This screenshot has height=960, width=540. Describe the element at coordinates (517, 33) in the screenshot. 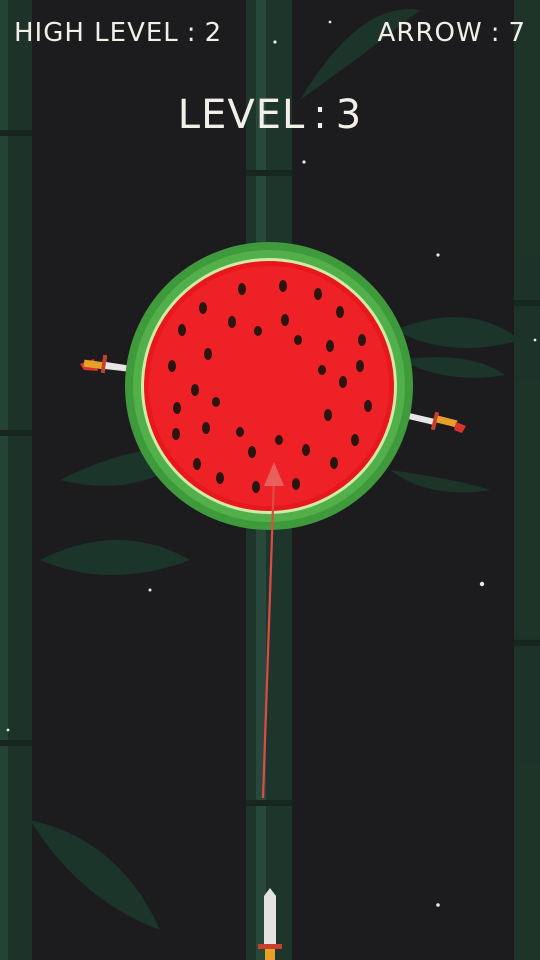

I see `arrow-value: 7` at that location.